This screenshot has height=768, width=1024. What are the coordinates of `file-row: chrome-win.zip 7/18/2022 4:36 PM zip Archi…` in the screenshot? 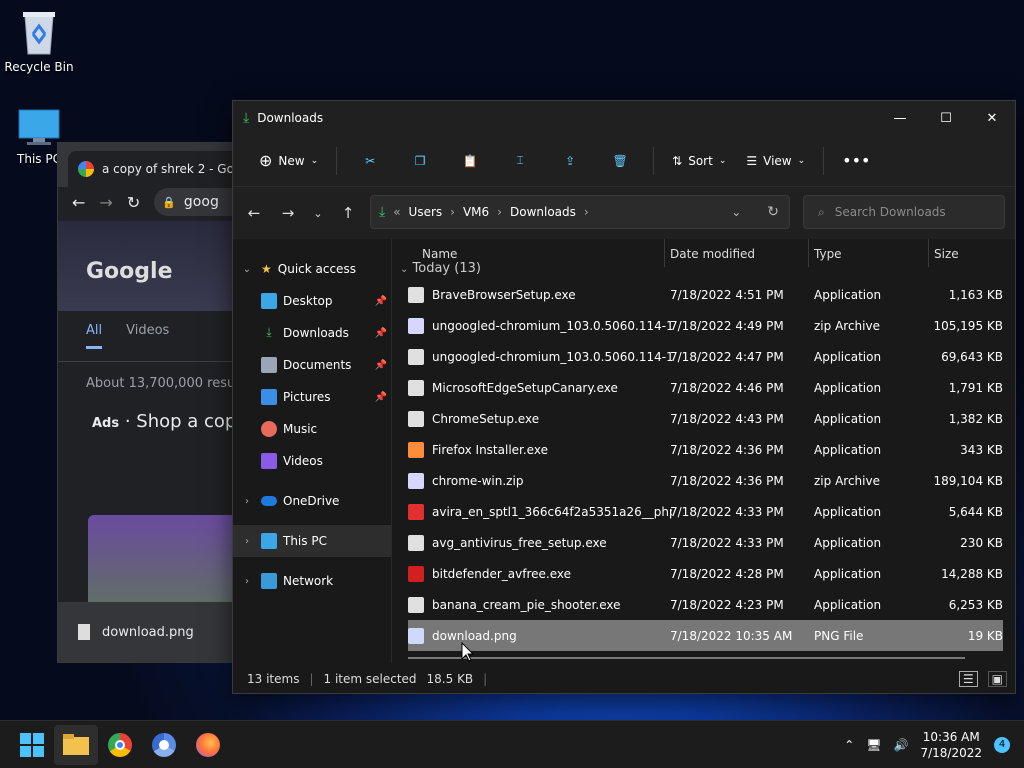 It's located at (705, 480).